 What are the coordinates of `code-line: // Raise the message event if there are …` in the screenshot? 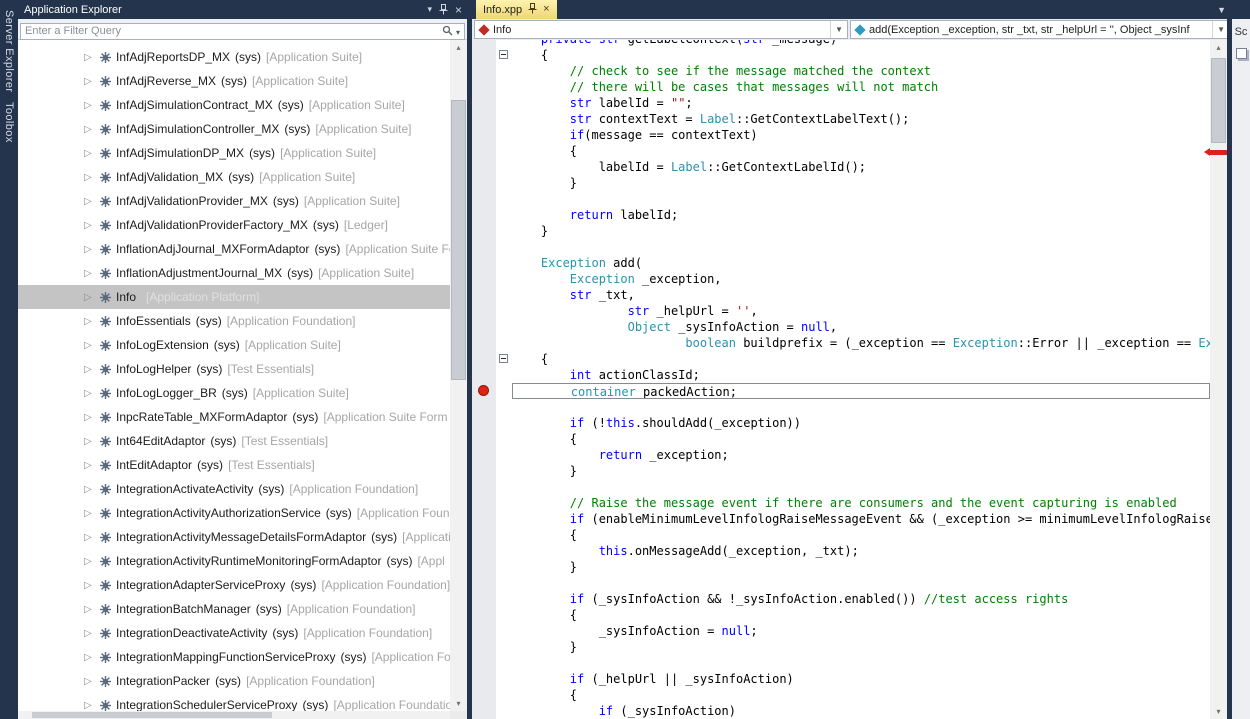 It's located at (841, 503).